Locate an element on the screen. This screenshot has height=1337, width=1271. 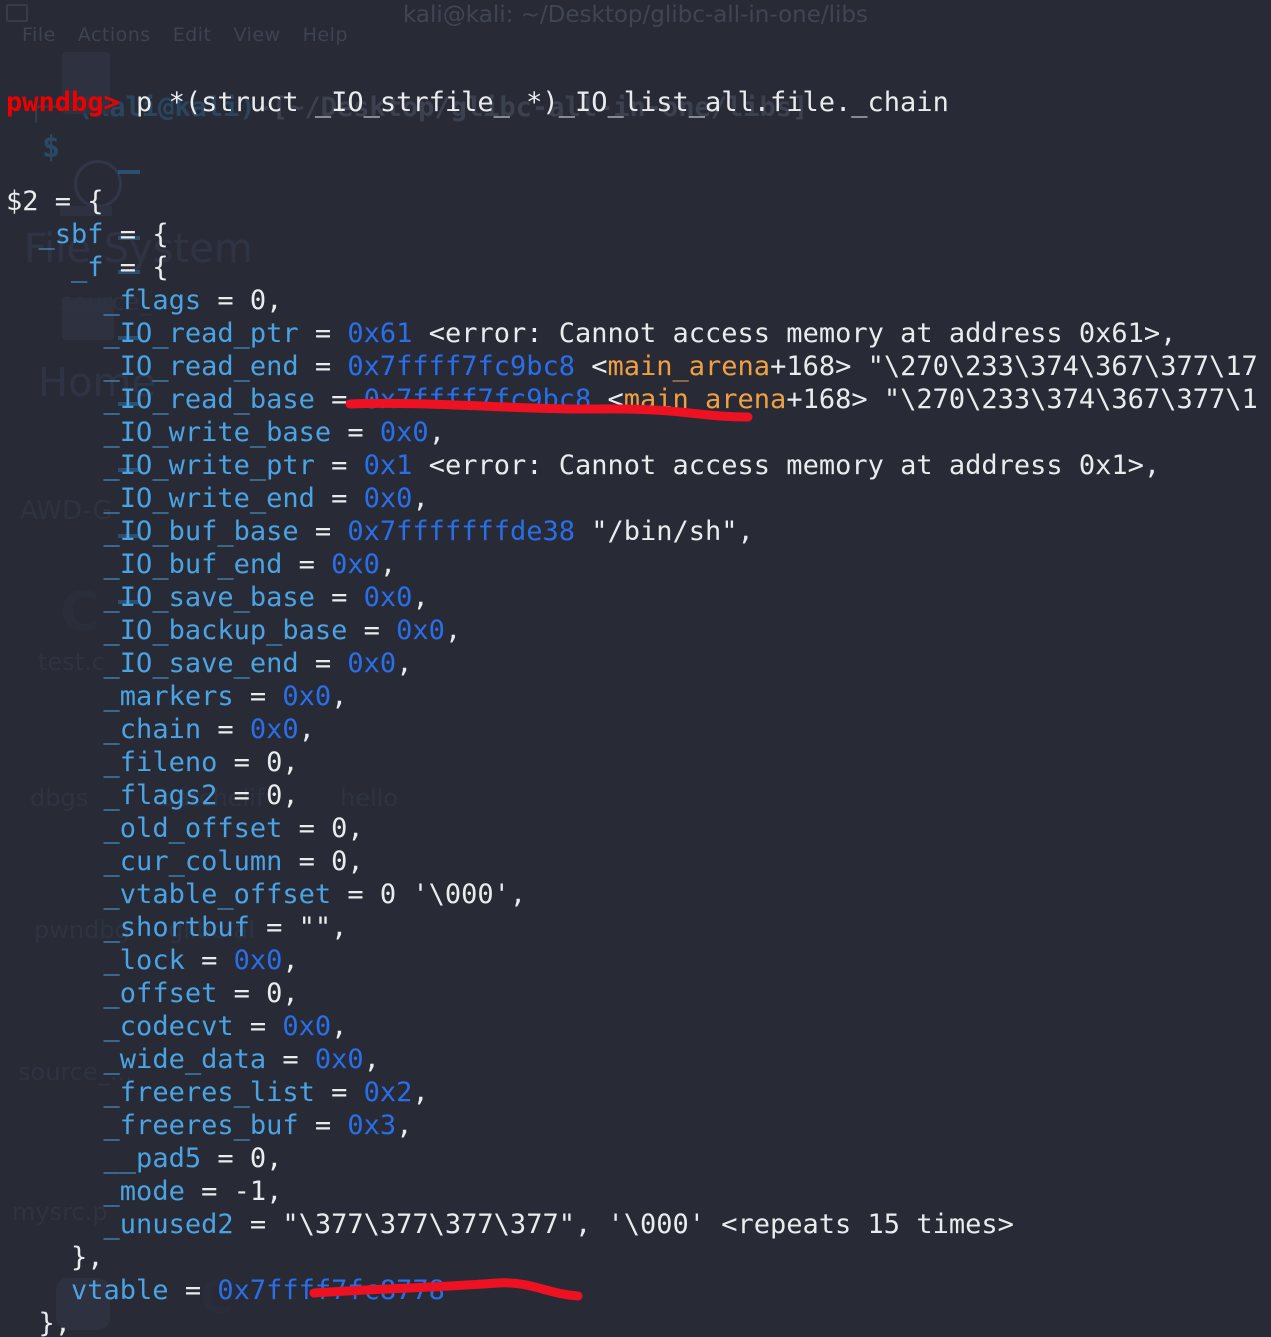
output-line: _f = { is located at coordinates (635, 267).